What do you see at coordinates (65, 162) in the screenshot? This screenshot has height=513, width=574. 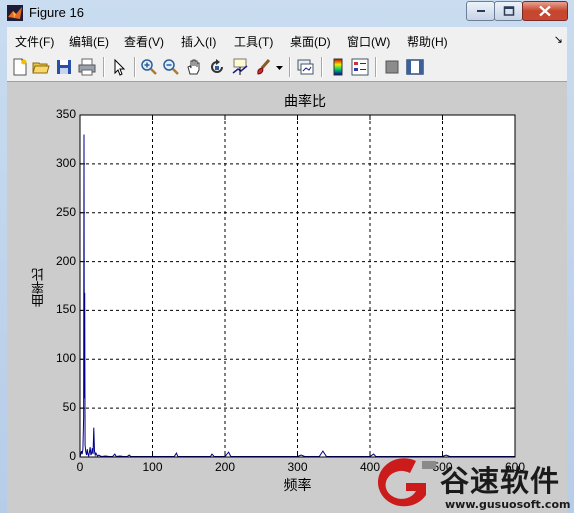 I see `y-tick-label: 300` at bounding box center [65, 162].